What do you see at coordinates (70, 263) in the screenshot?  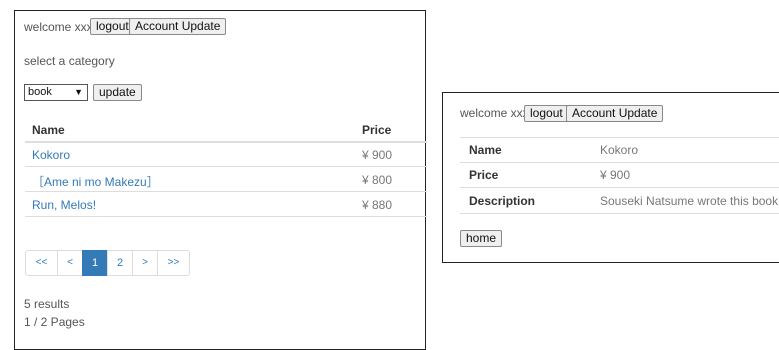 I see `pagination-prev: <` at bounding box center [70, 263].